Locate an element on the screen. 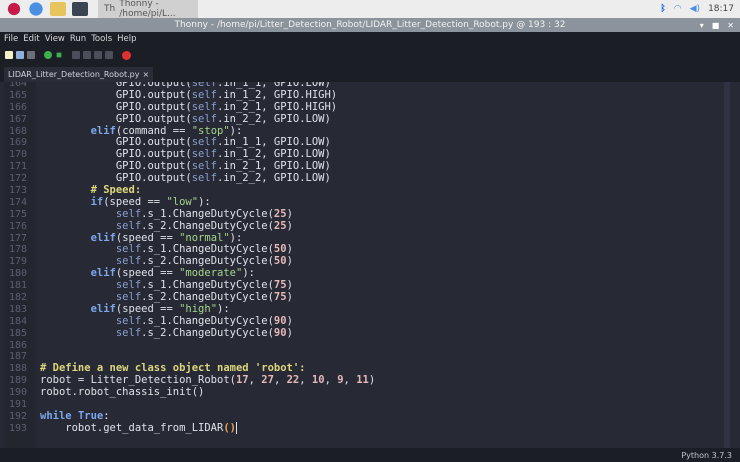 The width and height of the screenshot is (740, 462). code-token: .in_1_1, GPIO.LOW) is located at coordinates (274, 142).